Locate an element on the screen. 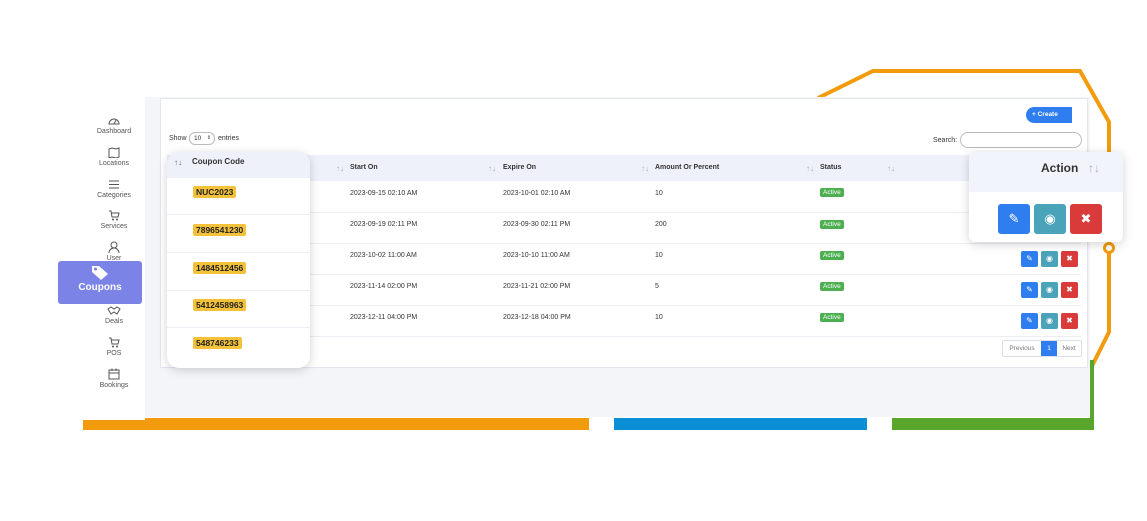 This screenshot has height=521, width=1147. dashboard-icon is located at coordinates (114, 121).